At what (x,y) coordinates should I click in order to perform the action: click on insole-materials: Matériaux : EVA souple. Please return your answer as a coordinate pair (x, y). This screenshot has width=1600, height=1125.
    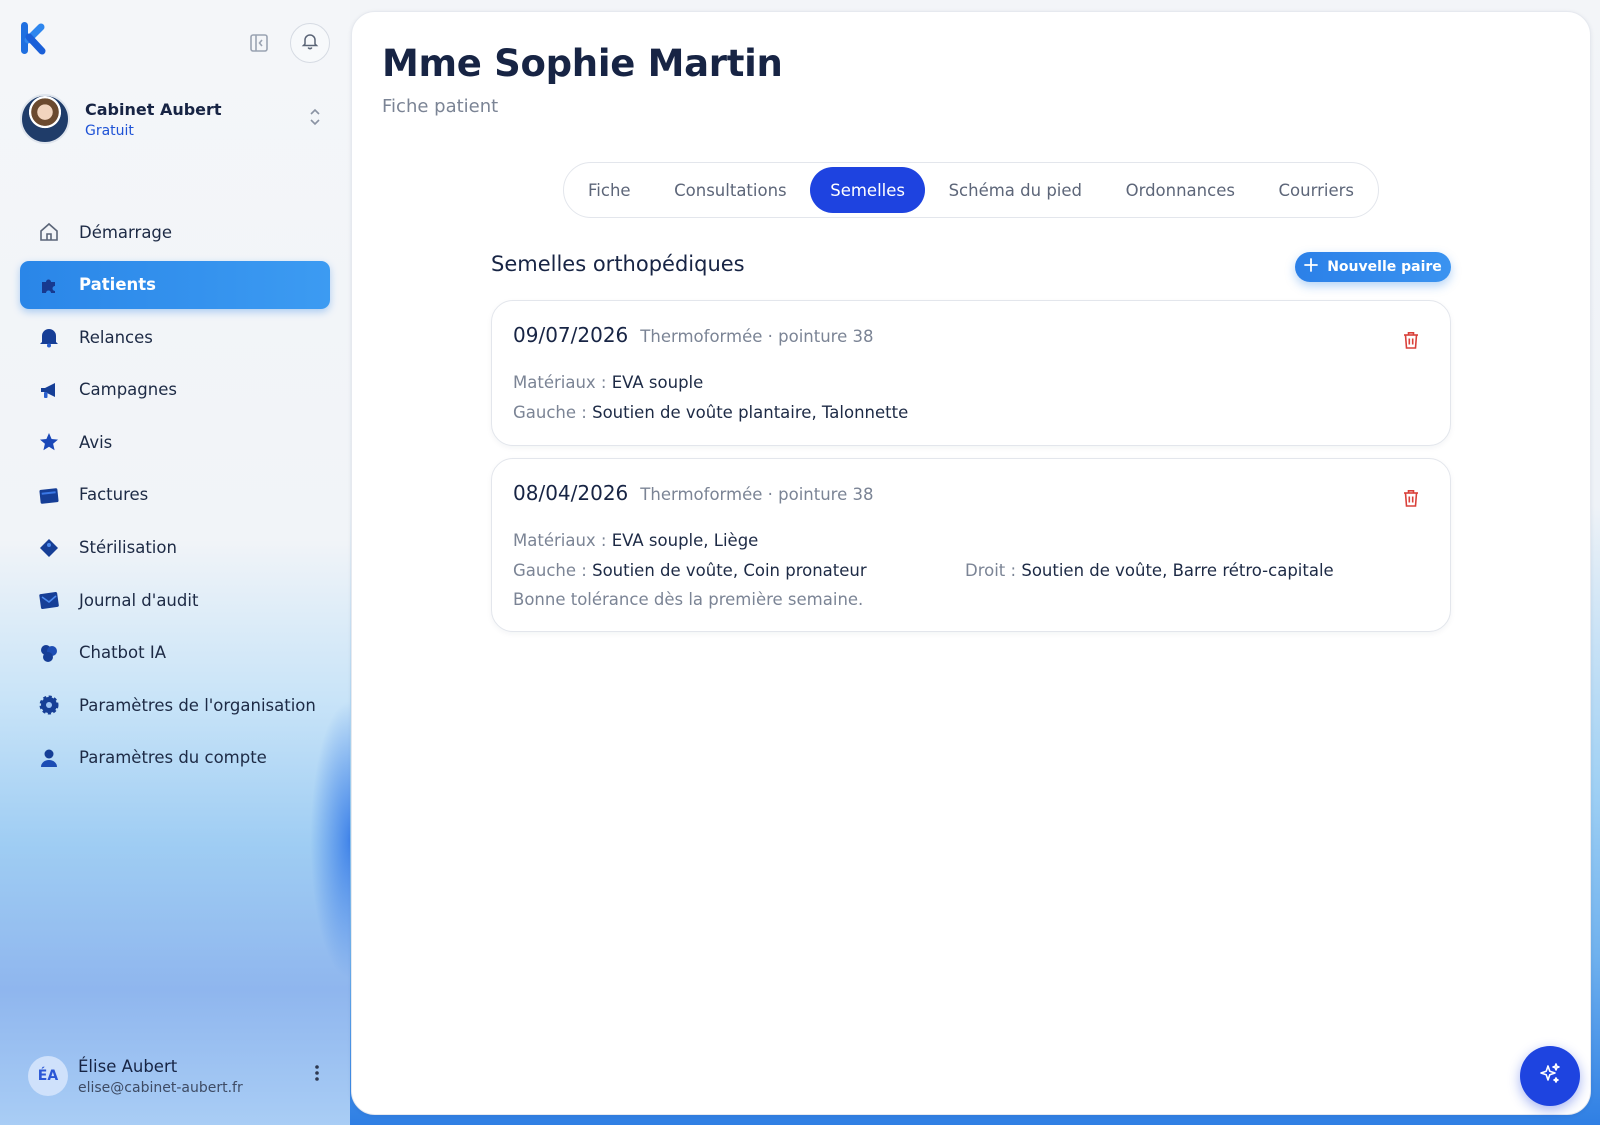
    Looking at the image, I should click on (608, 382).